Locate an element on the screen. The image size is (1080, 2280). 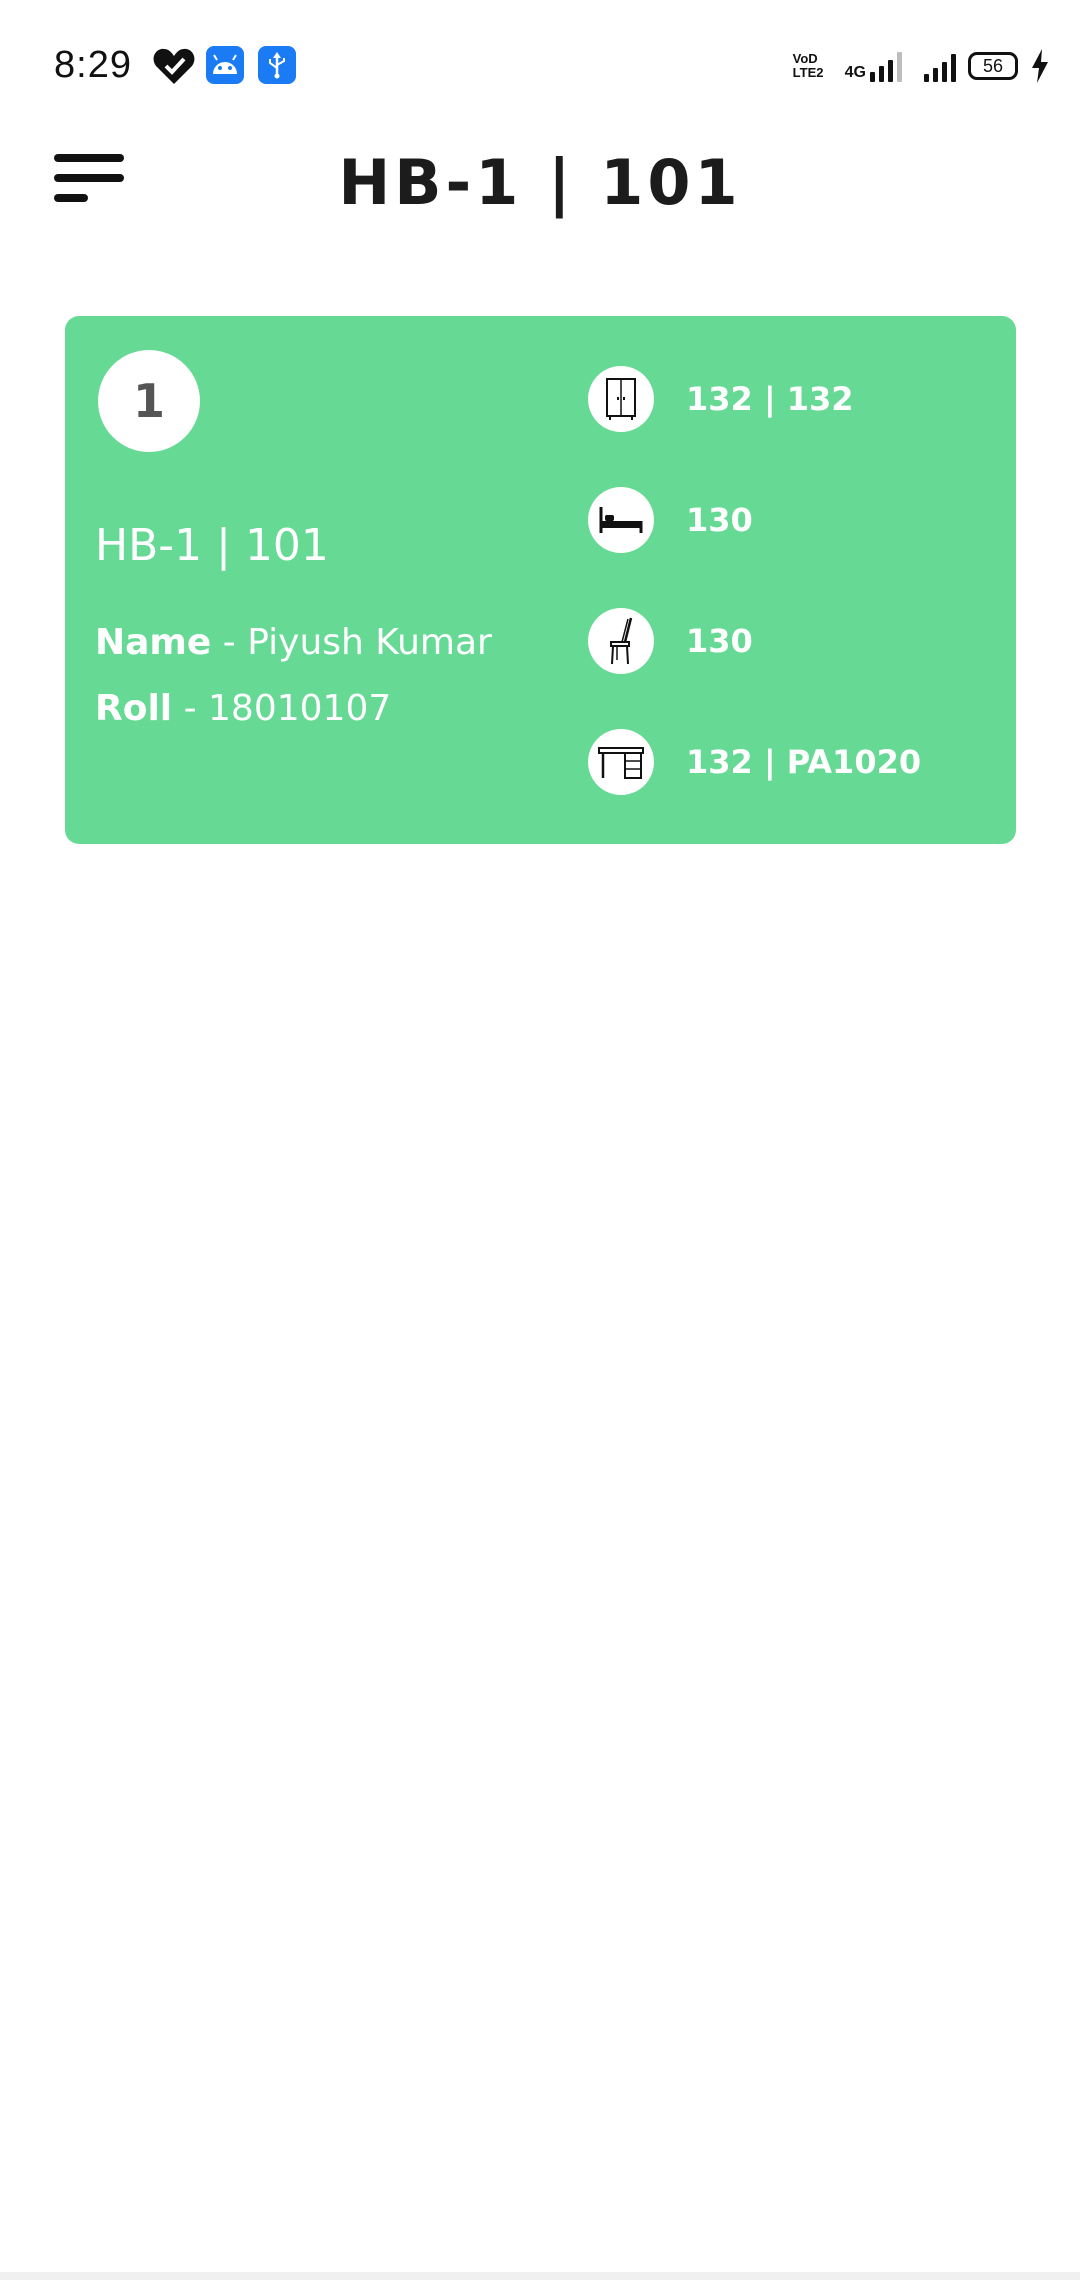
chair-icon is located at coordinates (621, 641).